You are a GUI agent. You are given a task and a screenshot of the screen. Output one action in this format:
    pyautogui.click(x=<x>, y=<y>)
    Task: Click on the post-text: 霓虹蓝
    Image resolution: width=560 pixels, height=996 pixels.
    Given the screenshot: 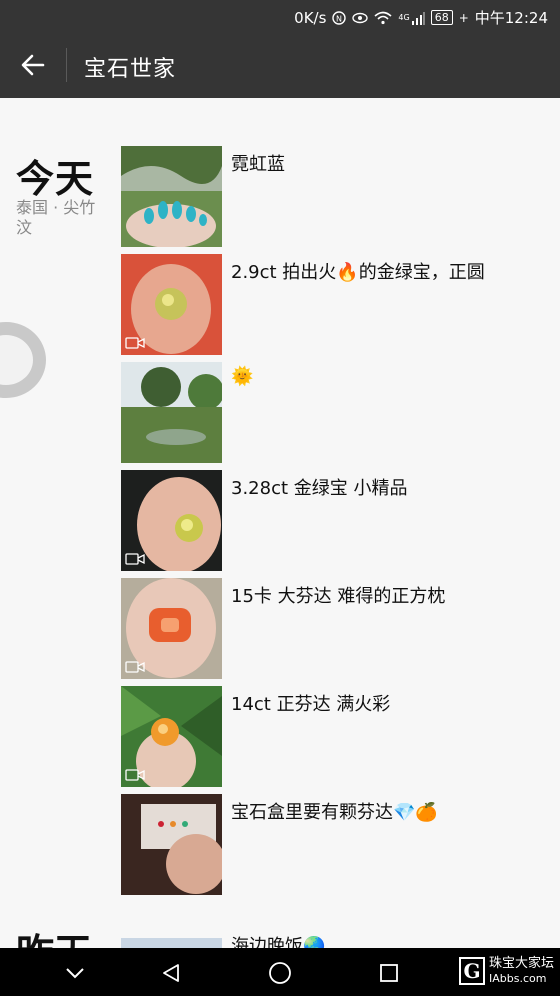 What is the action you would take?
    pyautogui.click(x=258, y=164)
    